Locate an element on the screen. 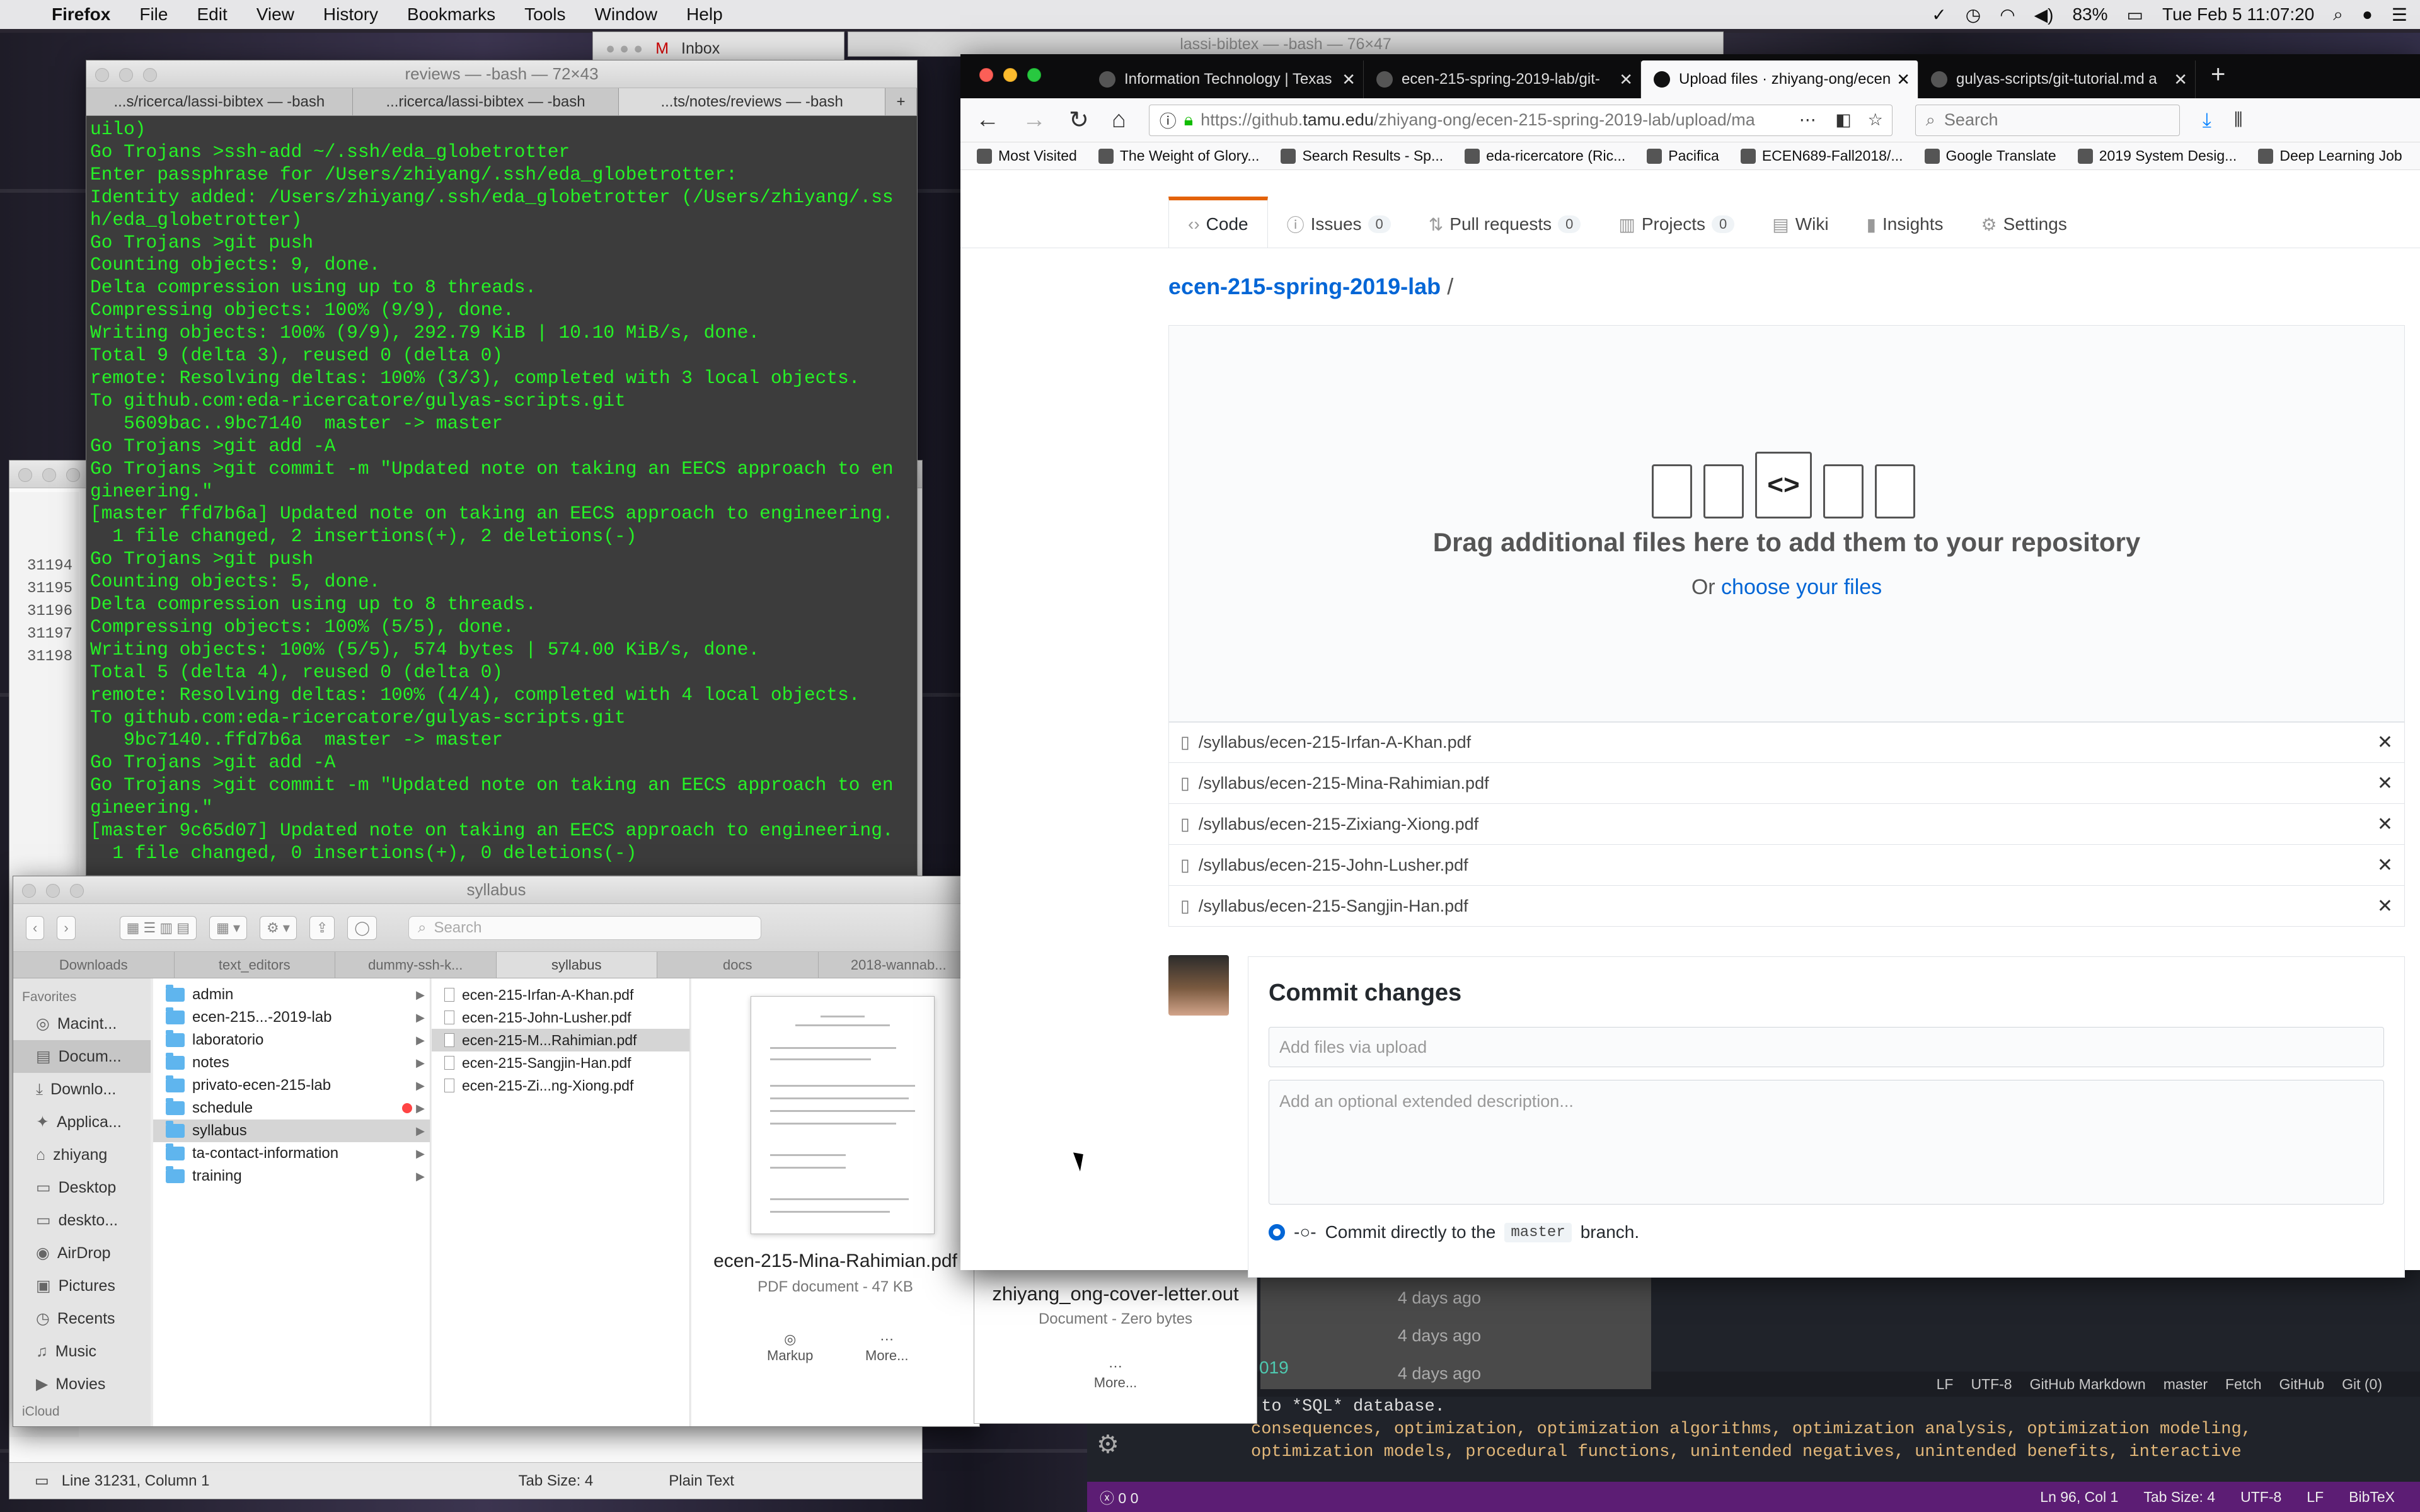 This screenshot has width=2420, height=1512. browser-search-input: ⌕ Search is located at coordinates (2047, 120).